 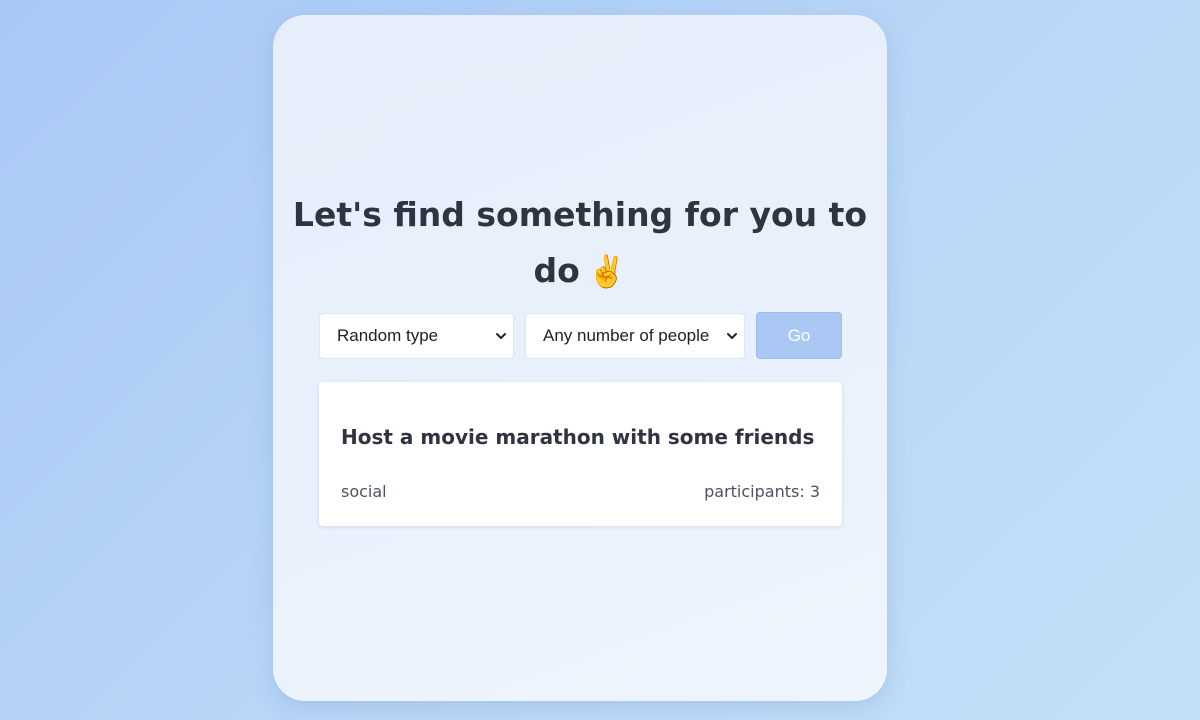 I want to click on type-select: Random type, so click(x=416, y=336).